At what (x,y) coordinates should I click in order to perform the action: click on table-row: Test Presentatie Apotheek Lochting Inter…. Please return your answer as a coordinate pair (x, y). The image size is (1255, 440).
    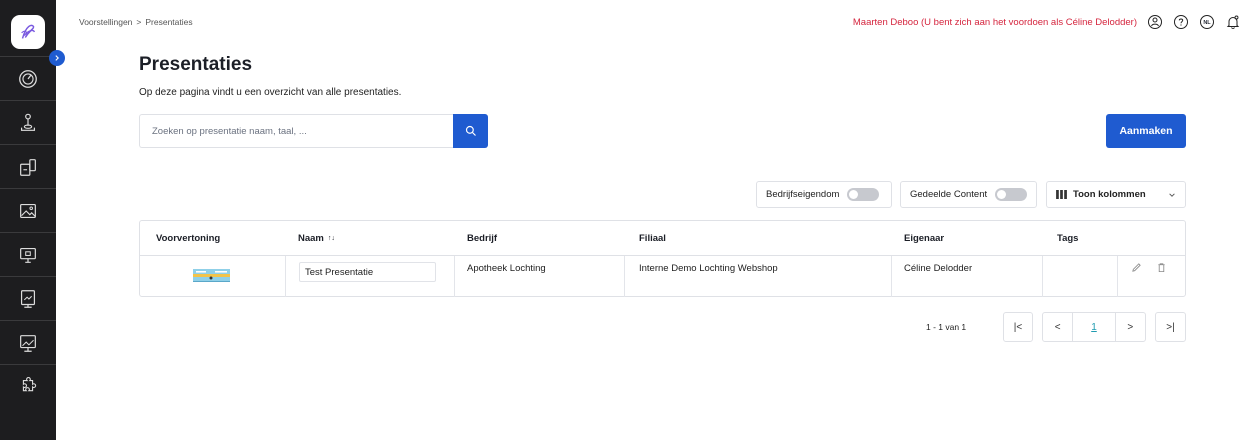
    Looking at the image, I should click on (662, 276).